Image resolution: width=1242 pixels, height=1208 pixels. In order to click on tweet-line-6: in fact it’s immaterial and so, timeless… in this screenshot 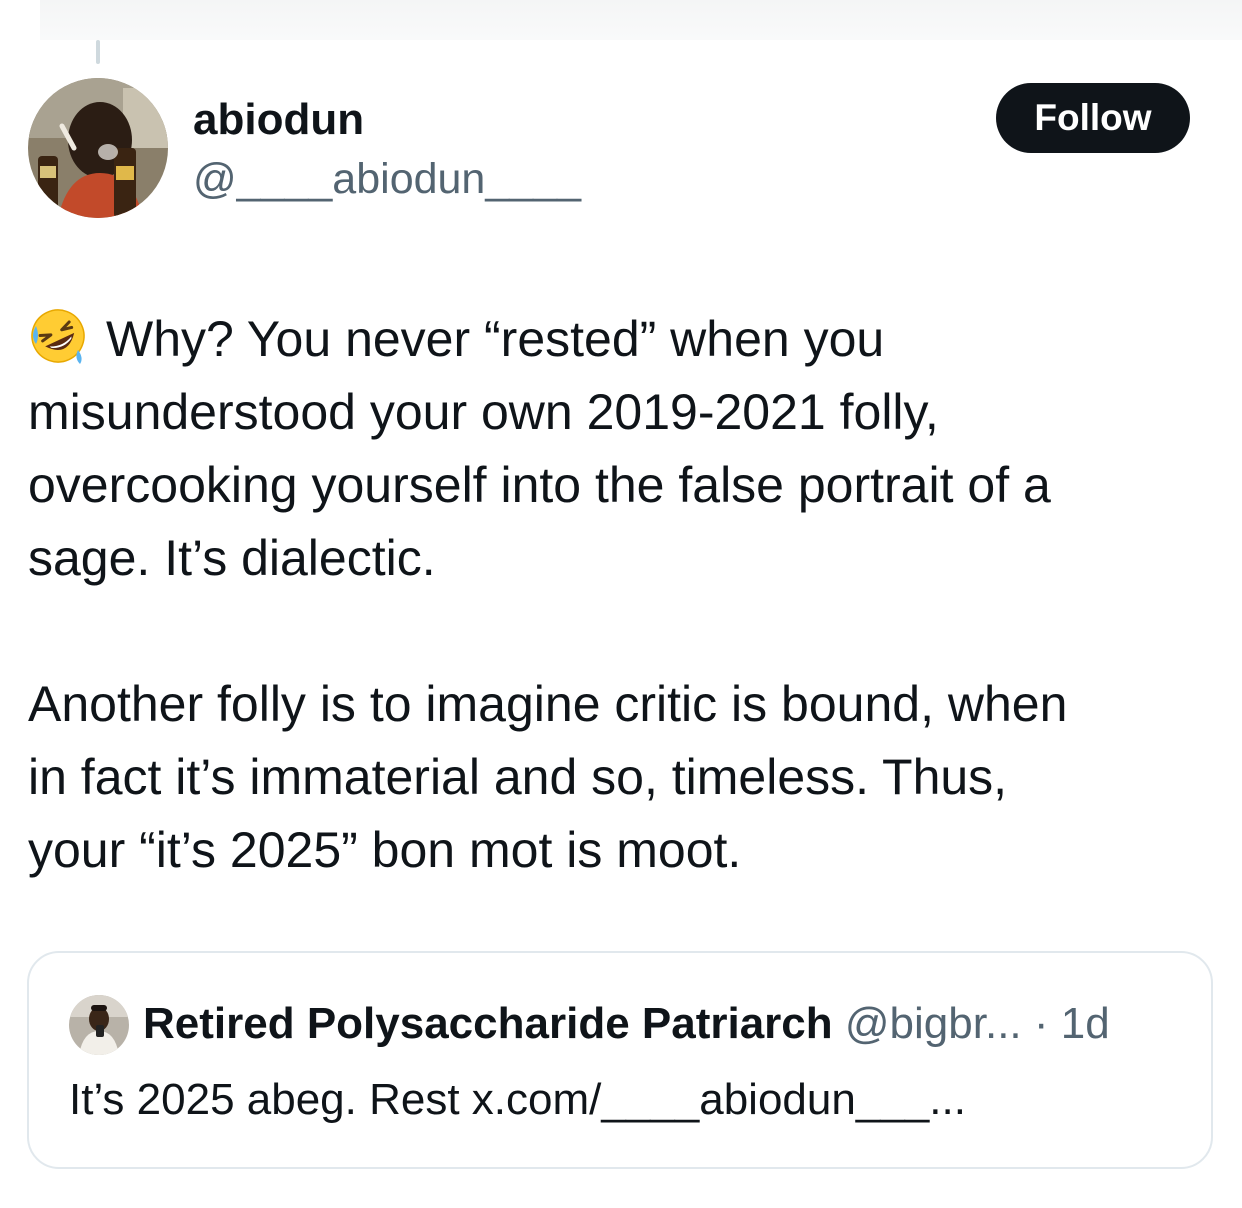, I will do `click(518, 777)`.